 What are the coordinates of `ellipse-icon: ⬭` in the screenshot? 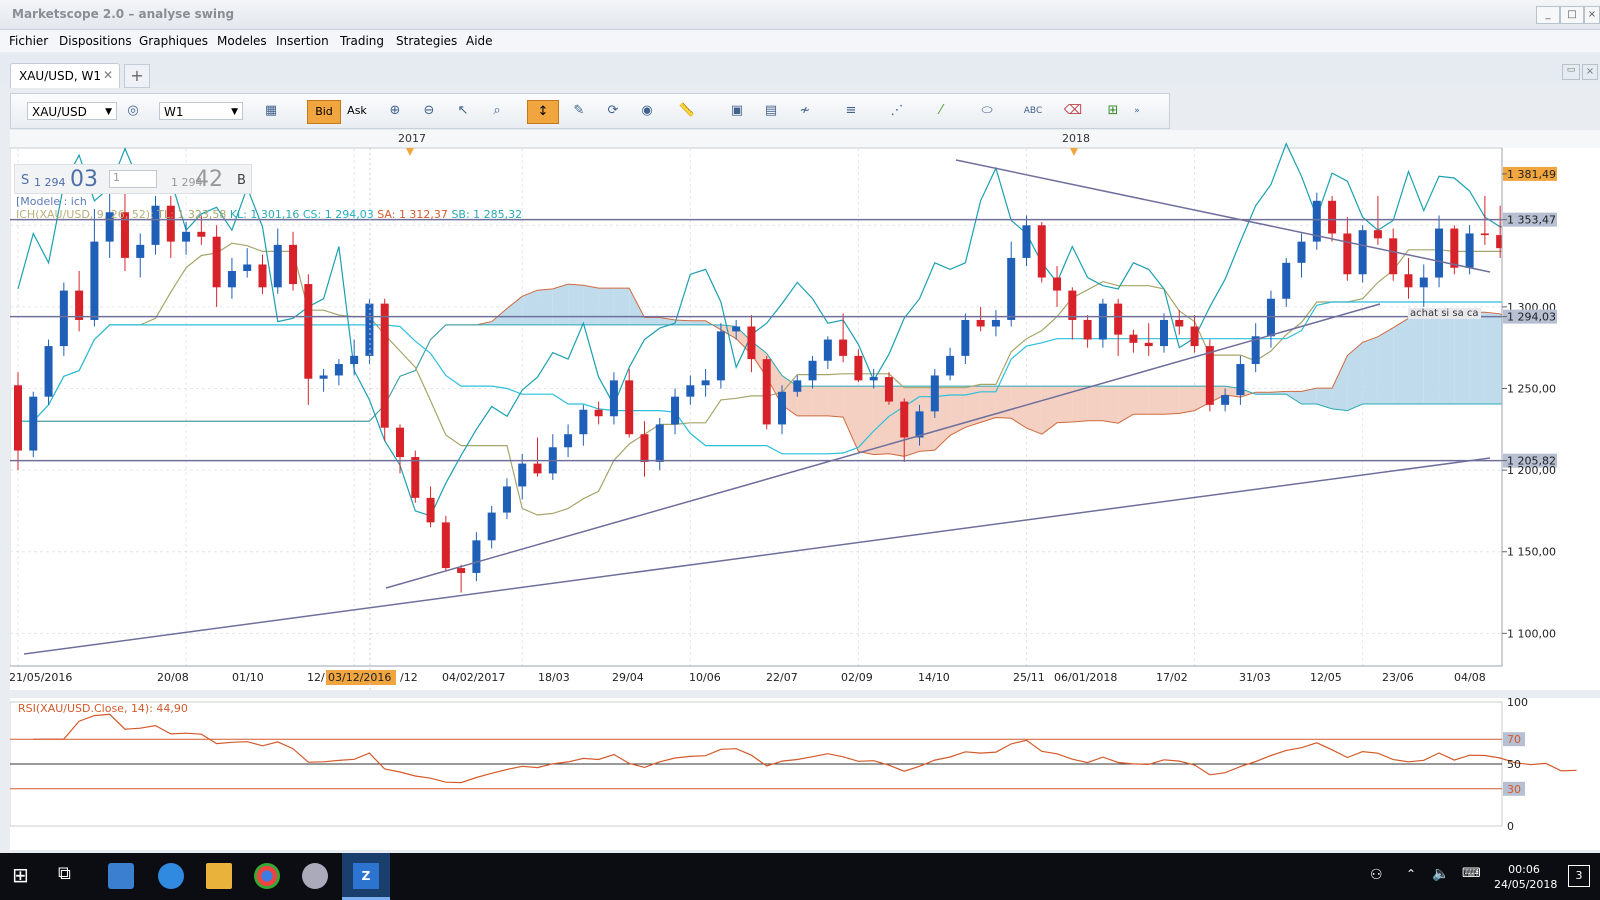 It's located at (987, 111).